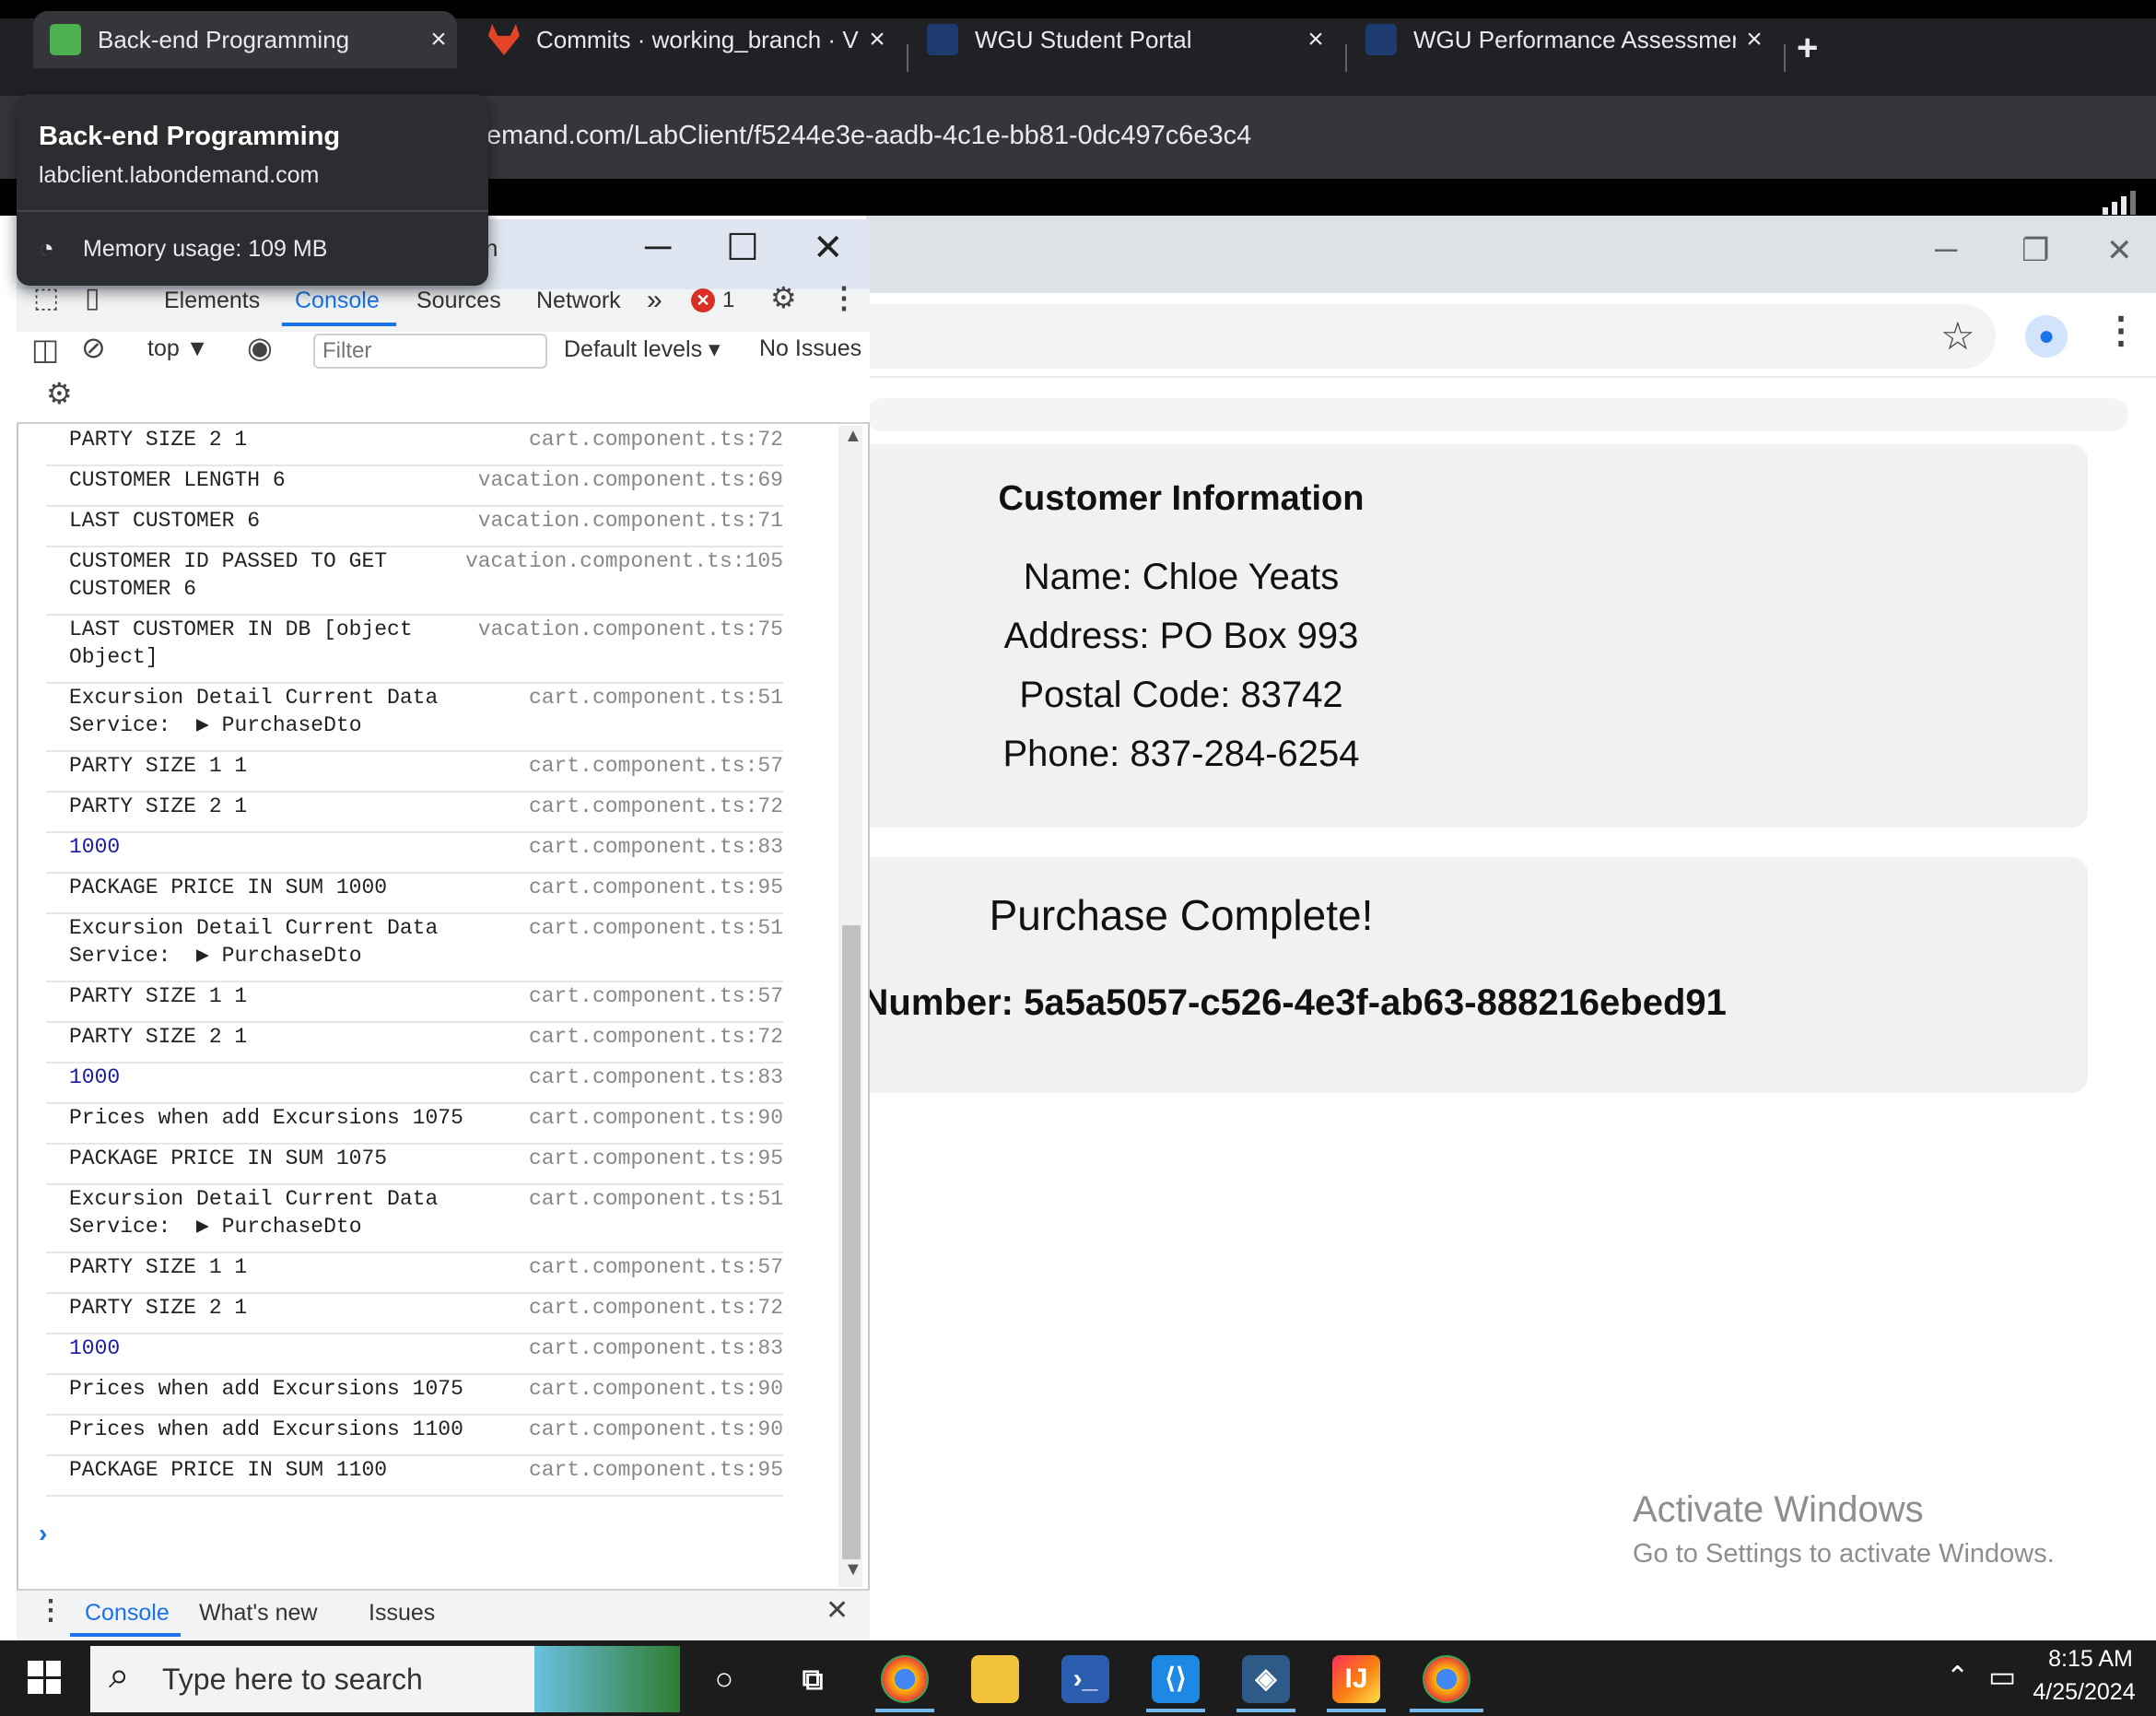 Image resolution: width=2156 pixels, height=1716 pixels. I want to click on task-view-icon: ⧉, so click(813, 1679).